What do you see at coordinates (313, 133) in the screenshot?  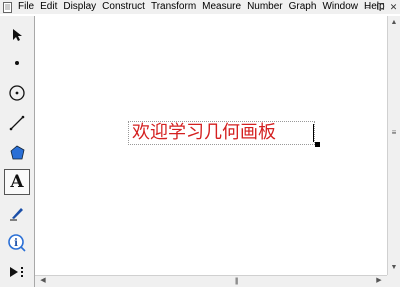 I see `text-caret` at bounding box center [313, 133].